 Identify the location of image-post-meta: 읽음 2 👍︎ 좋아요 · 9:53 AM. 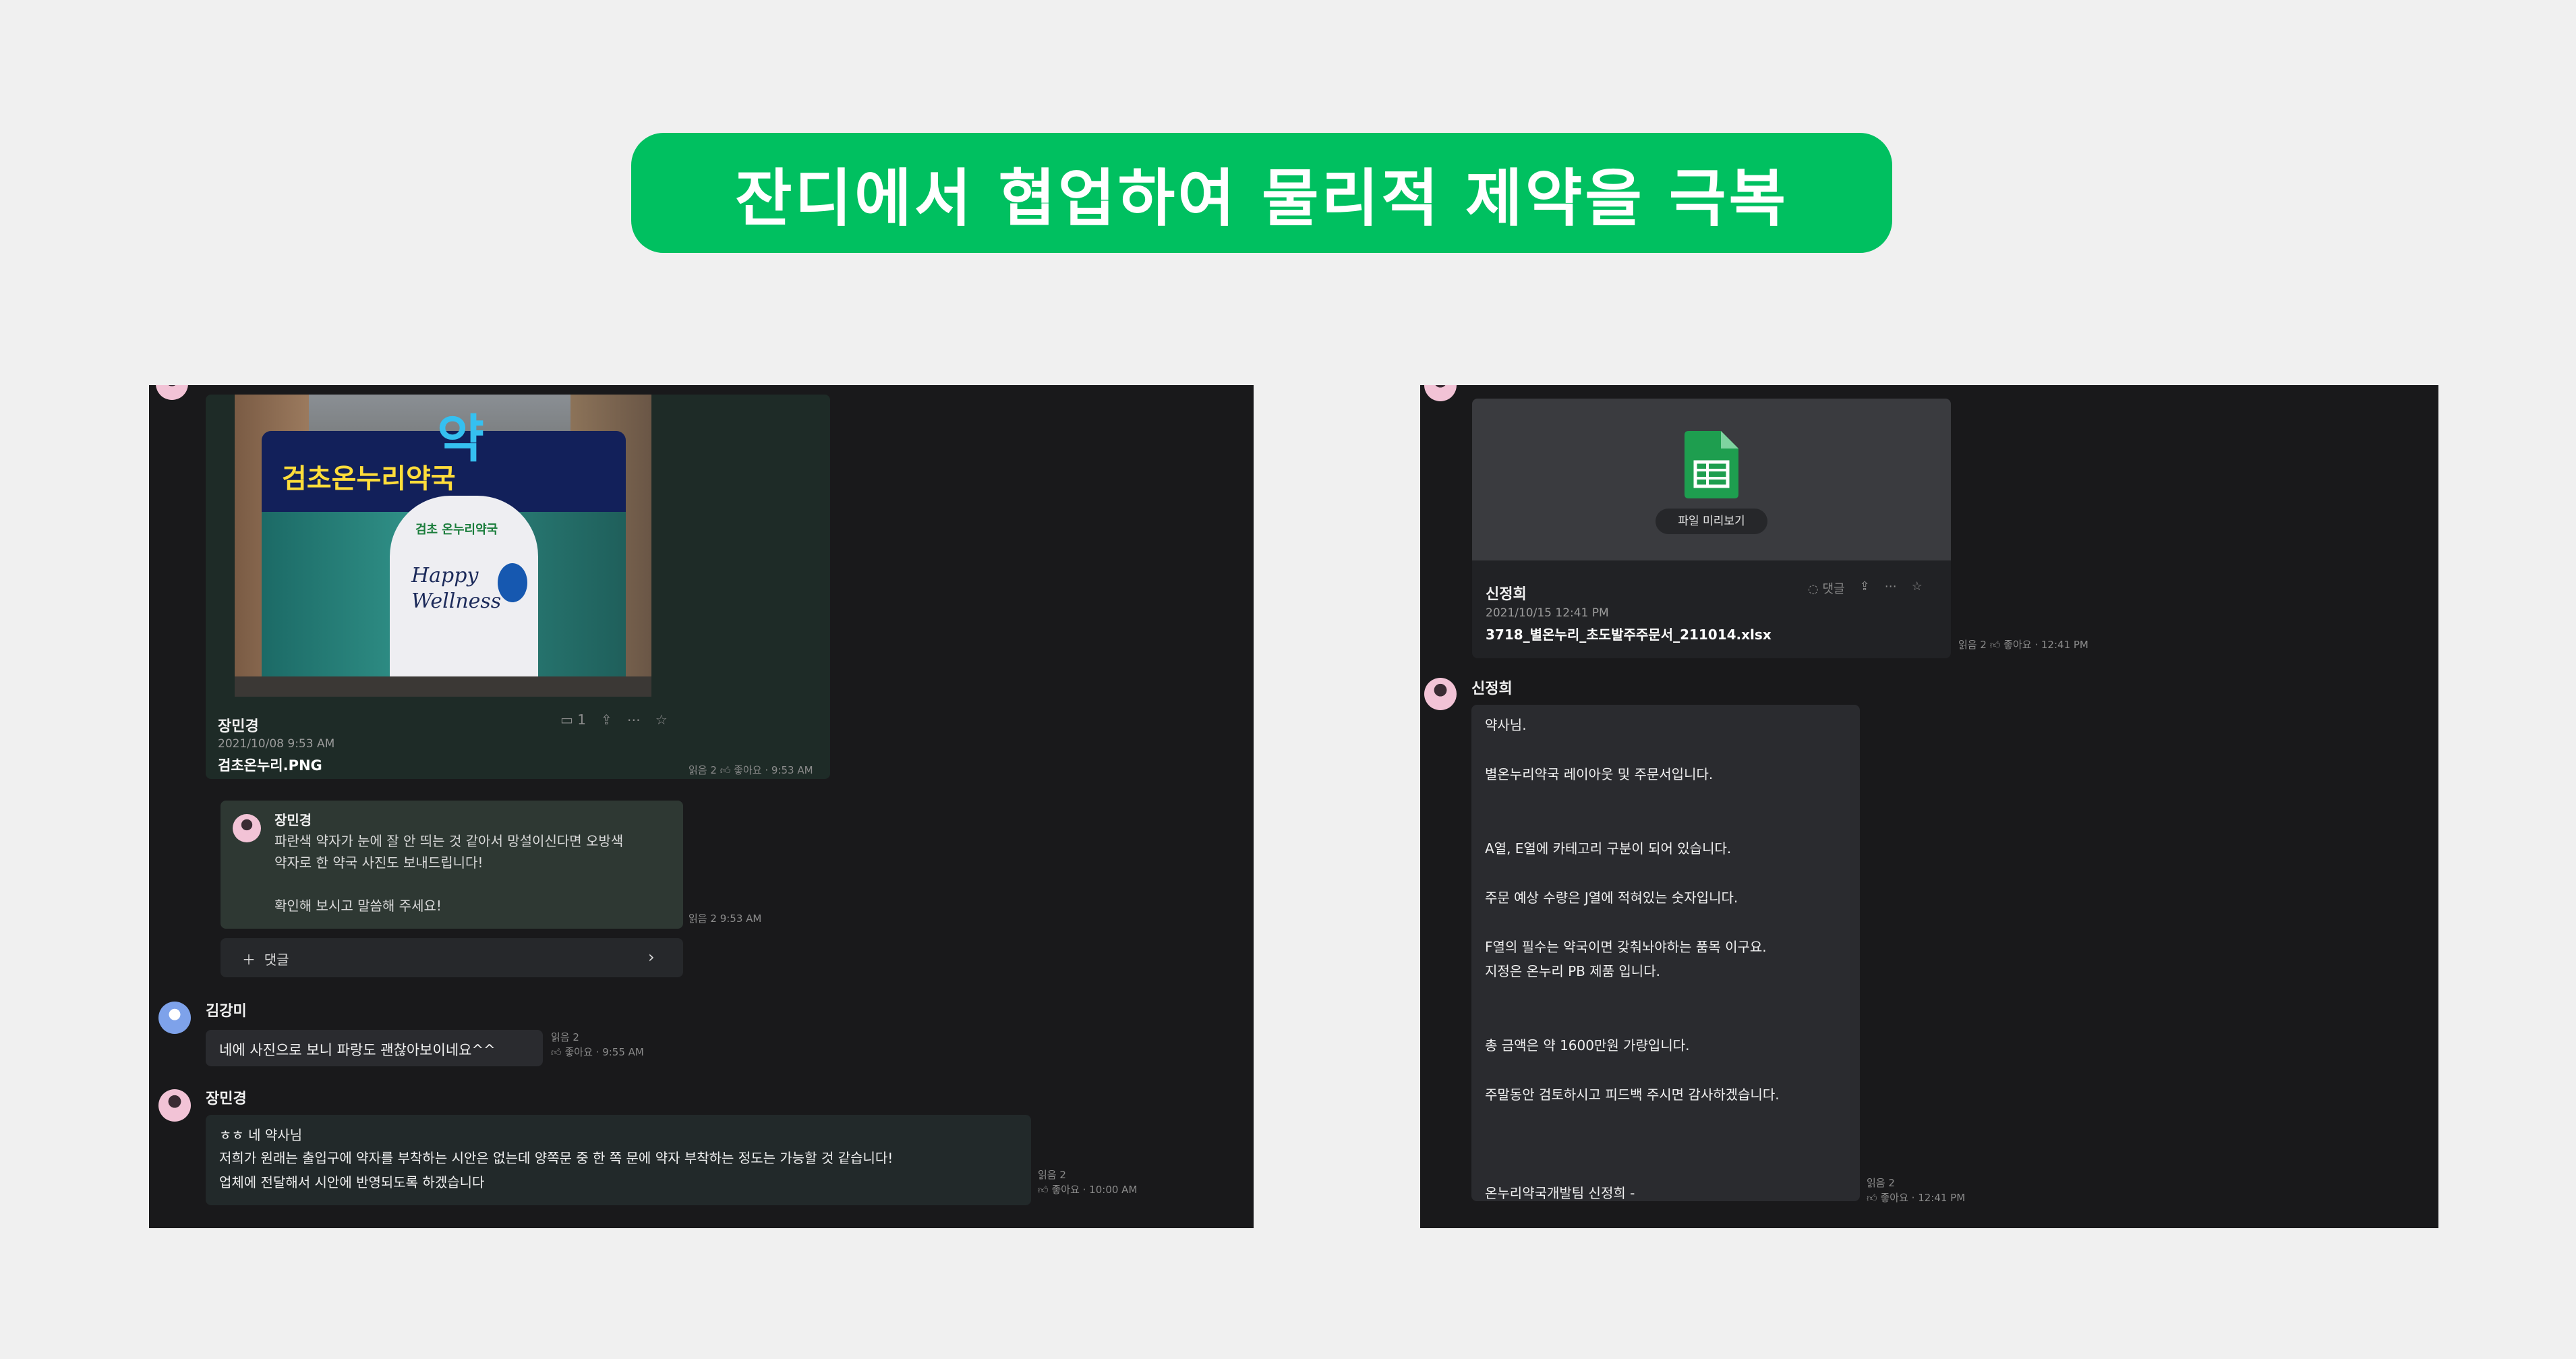
(751, 770).